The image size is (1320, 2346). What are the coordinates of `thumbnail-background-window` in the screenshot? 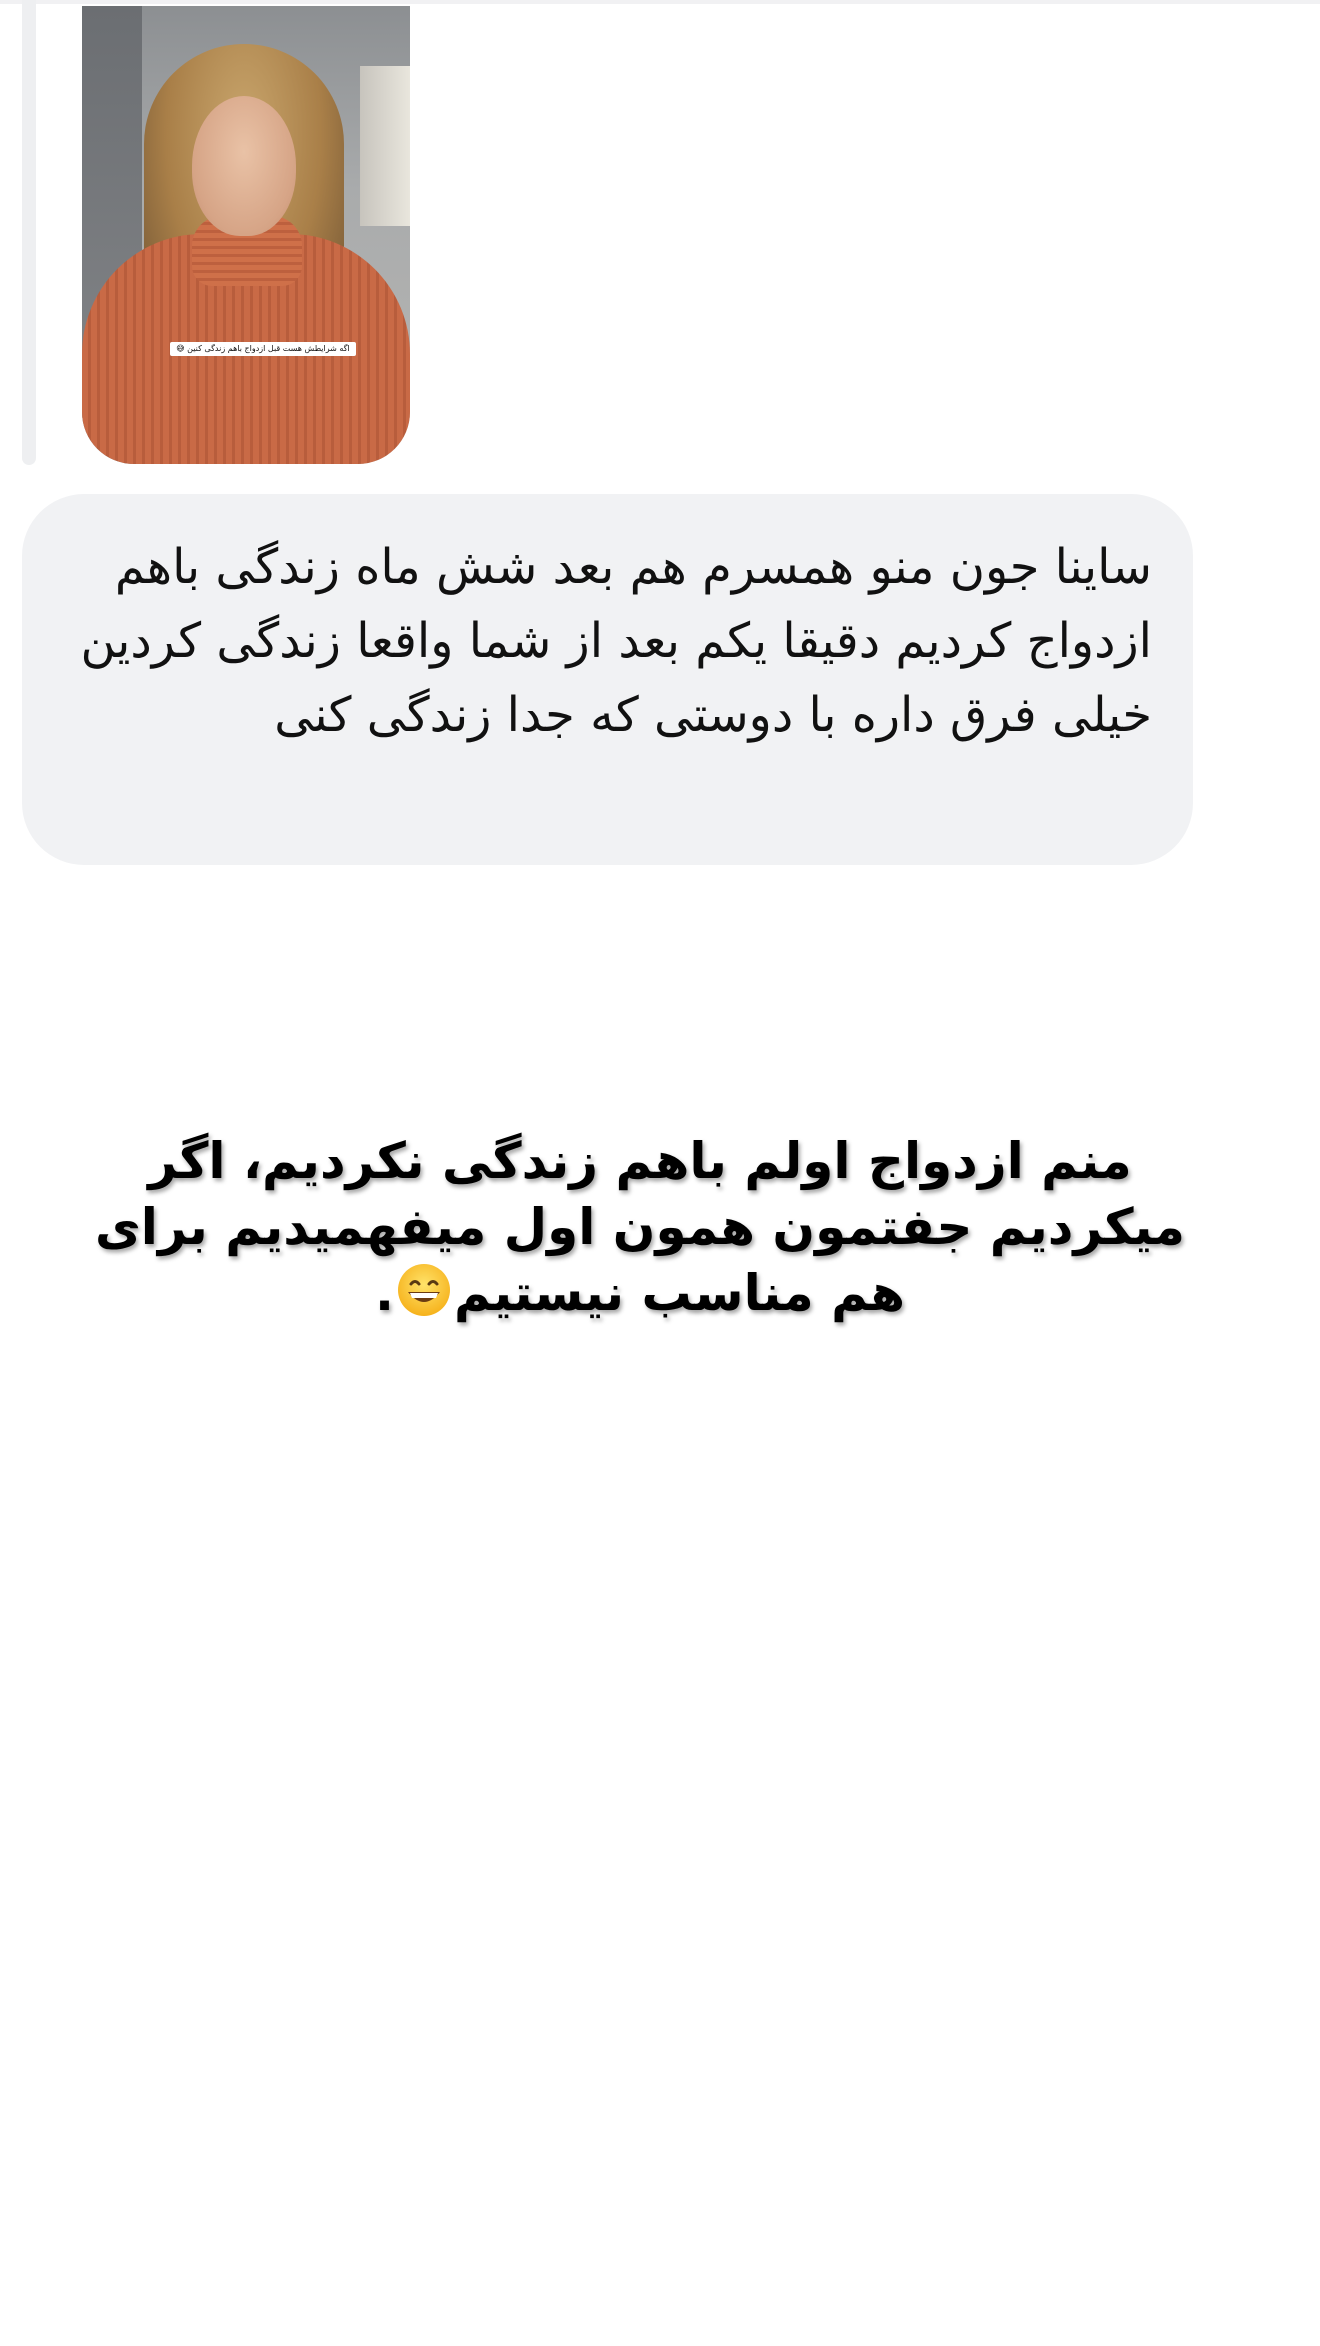 It's located at (385, 146).